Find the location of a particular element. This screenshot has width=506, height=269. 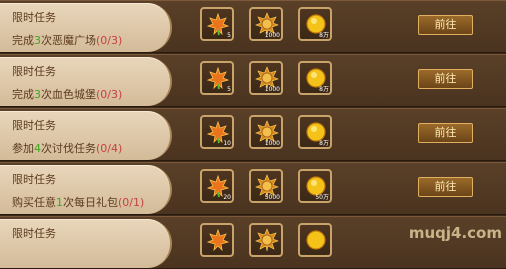

reward-slot: 20 is located at coordinates (217, 186).